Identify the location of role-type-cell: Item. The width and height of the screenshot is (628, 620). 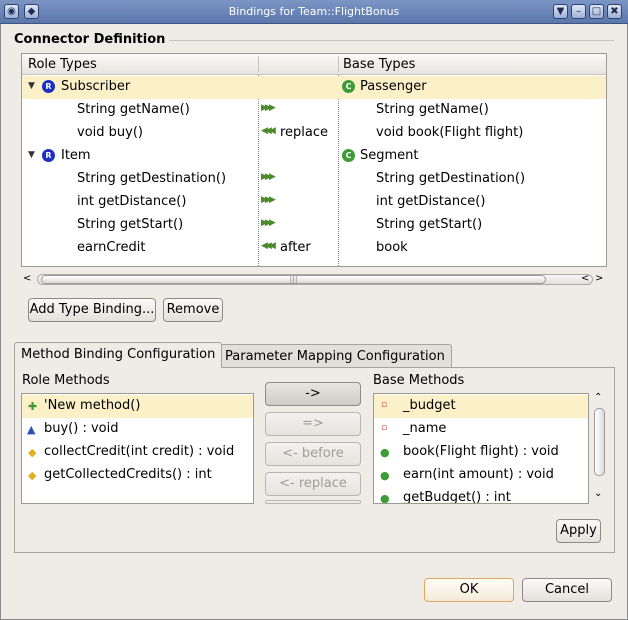
(76, 155).